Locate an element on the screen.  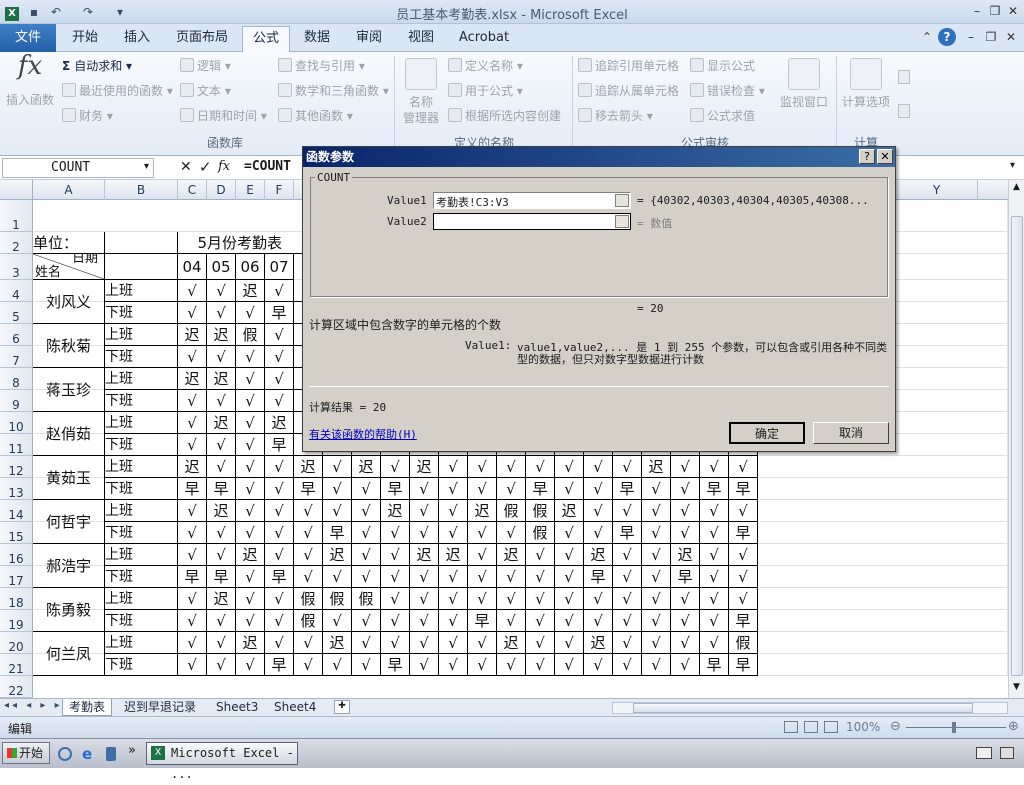
logical-button: 逻辑 ▾ is located at coordinates (205, 66).